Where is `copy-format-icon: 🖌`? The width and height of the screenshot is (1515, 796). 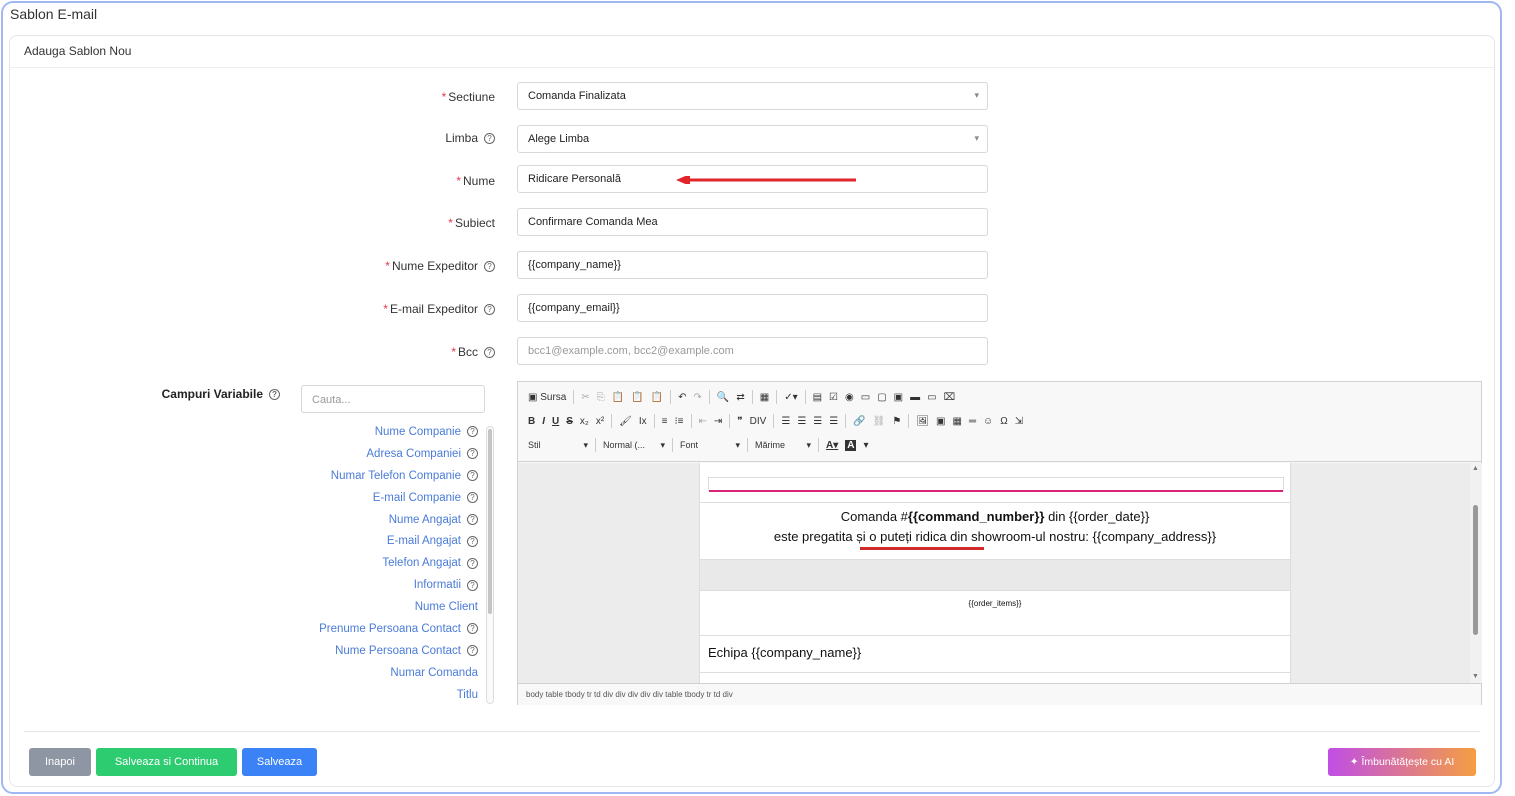
copy-format-icon: 🖌 is located at coordinates (625, 421).